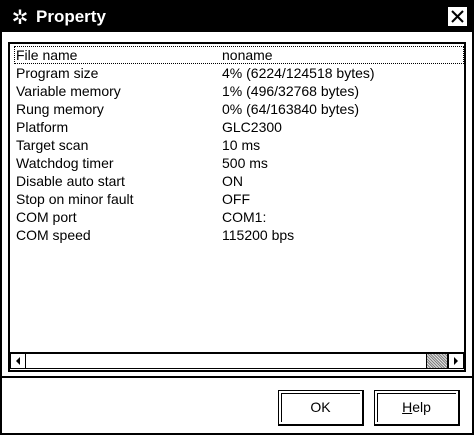 The height and width of the screenshot is (435, 474). I want to click on close-icon, so click(457, 16).